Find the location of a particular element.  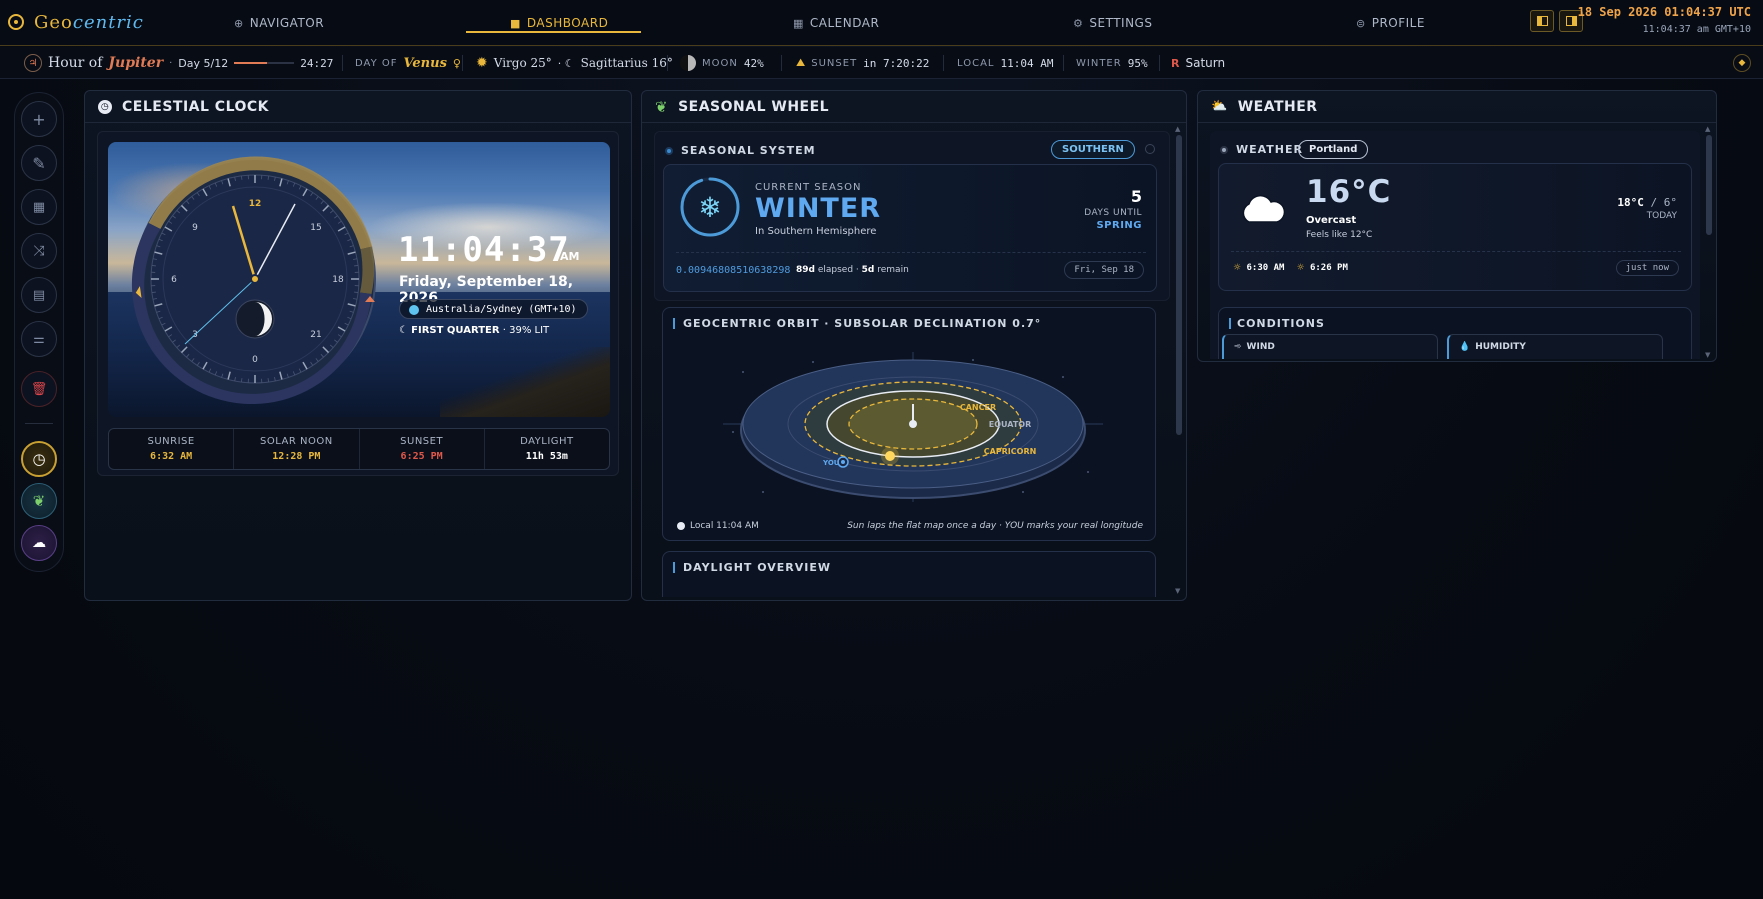

capricorn-label: CAPRICORN is located at coordinates (1010, 451).